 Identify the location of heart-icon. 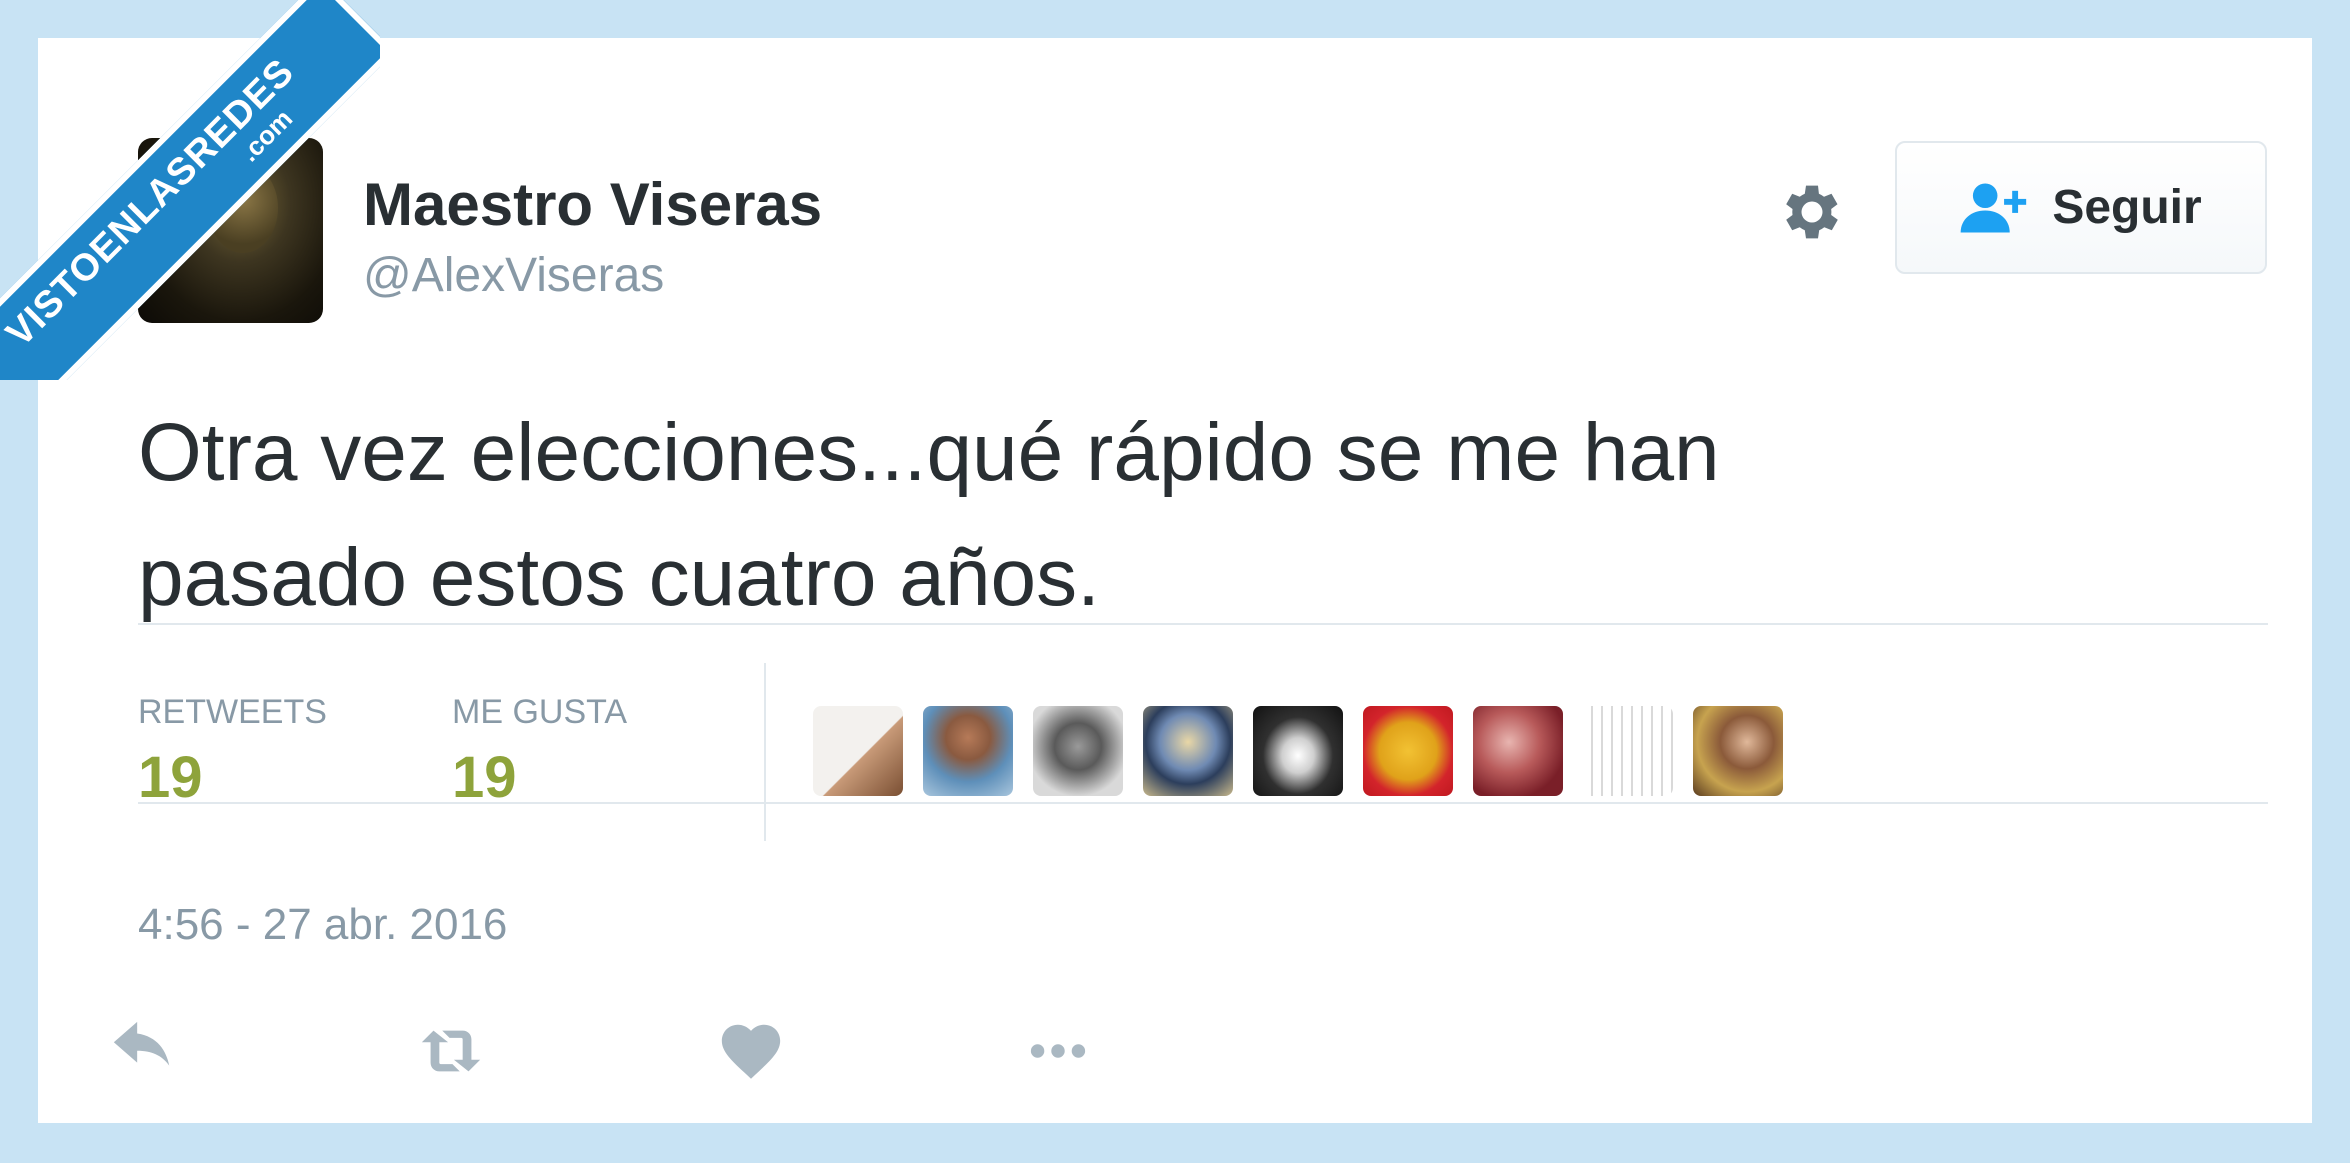
(751, 1051).